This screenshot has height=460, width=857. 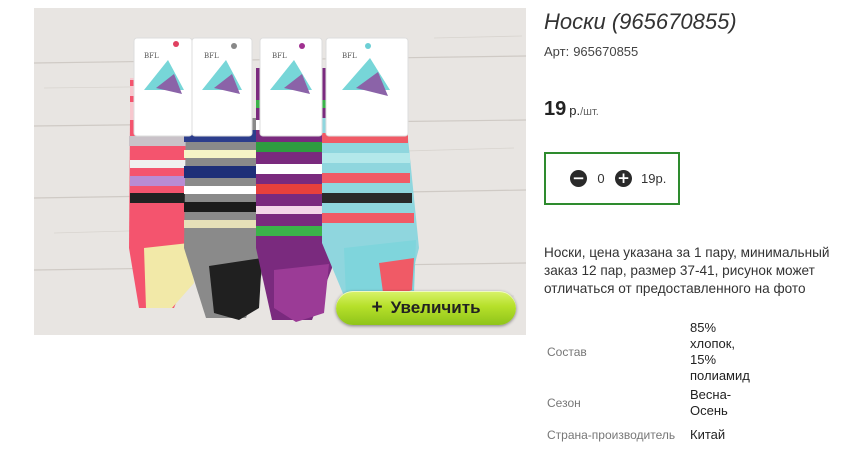 I want to click on sku-value: 965670855, so click(x=606, y=51).